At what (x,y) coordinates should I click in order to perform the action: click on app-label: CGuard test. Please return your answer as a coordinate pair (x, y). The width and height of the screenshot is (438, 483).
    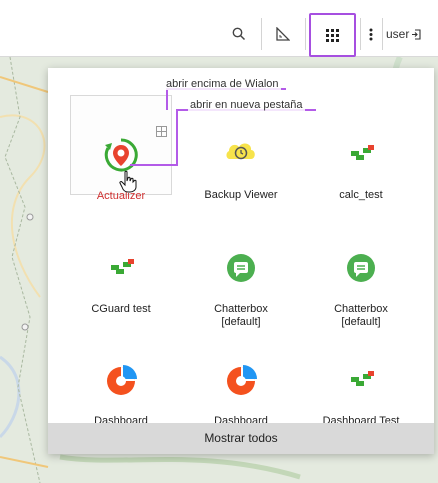
    Looking at the image, I should click on (121, 309).